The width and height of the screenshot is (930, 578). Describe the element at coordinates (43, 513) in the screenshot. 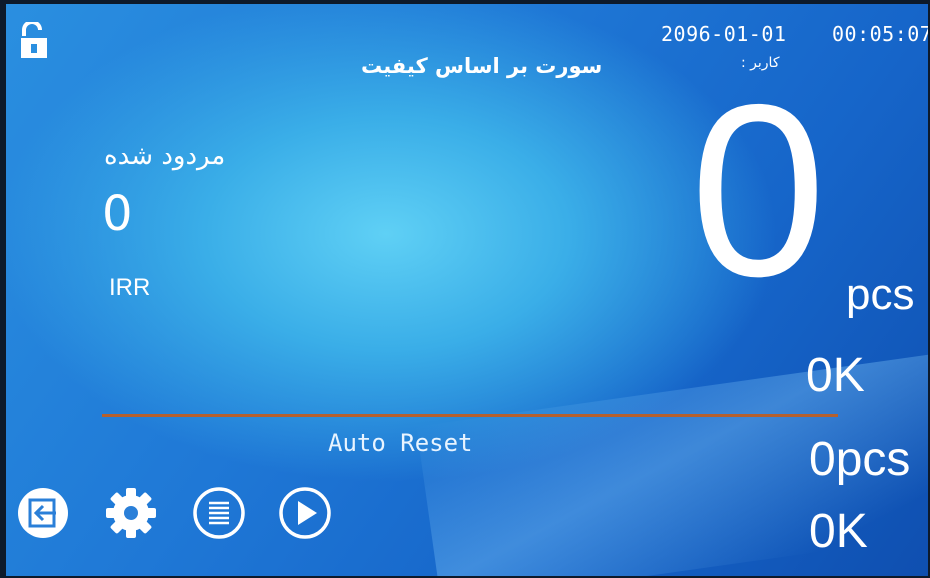

I see `exit-icon` at that location.